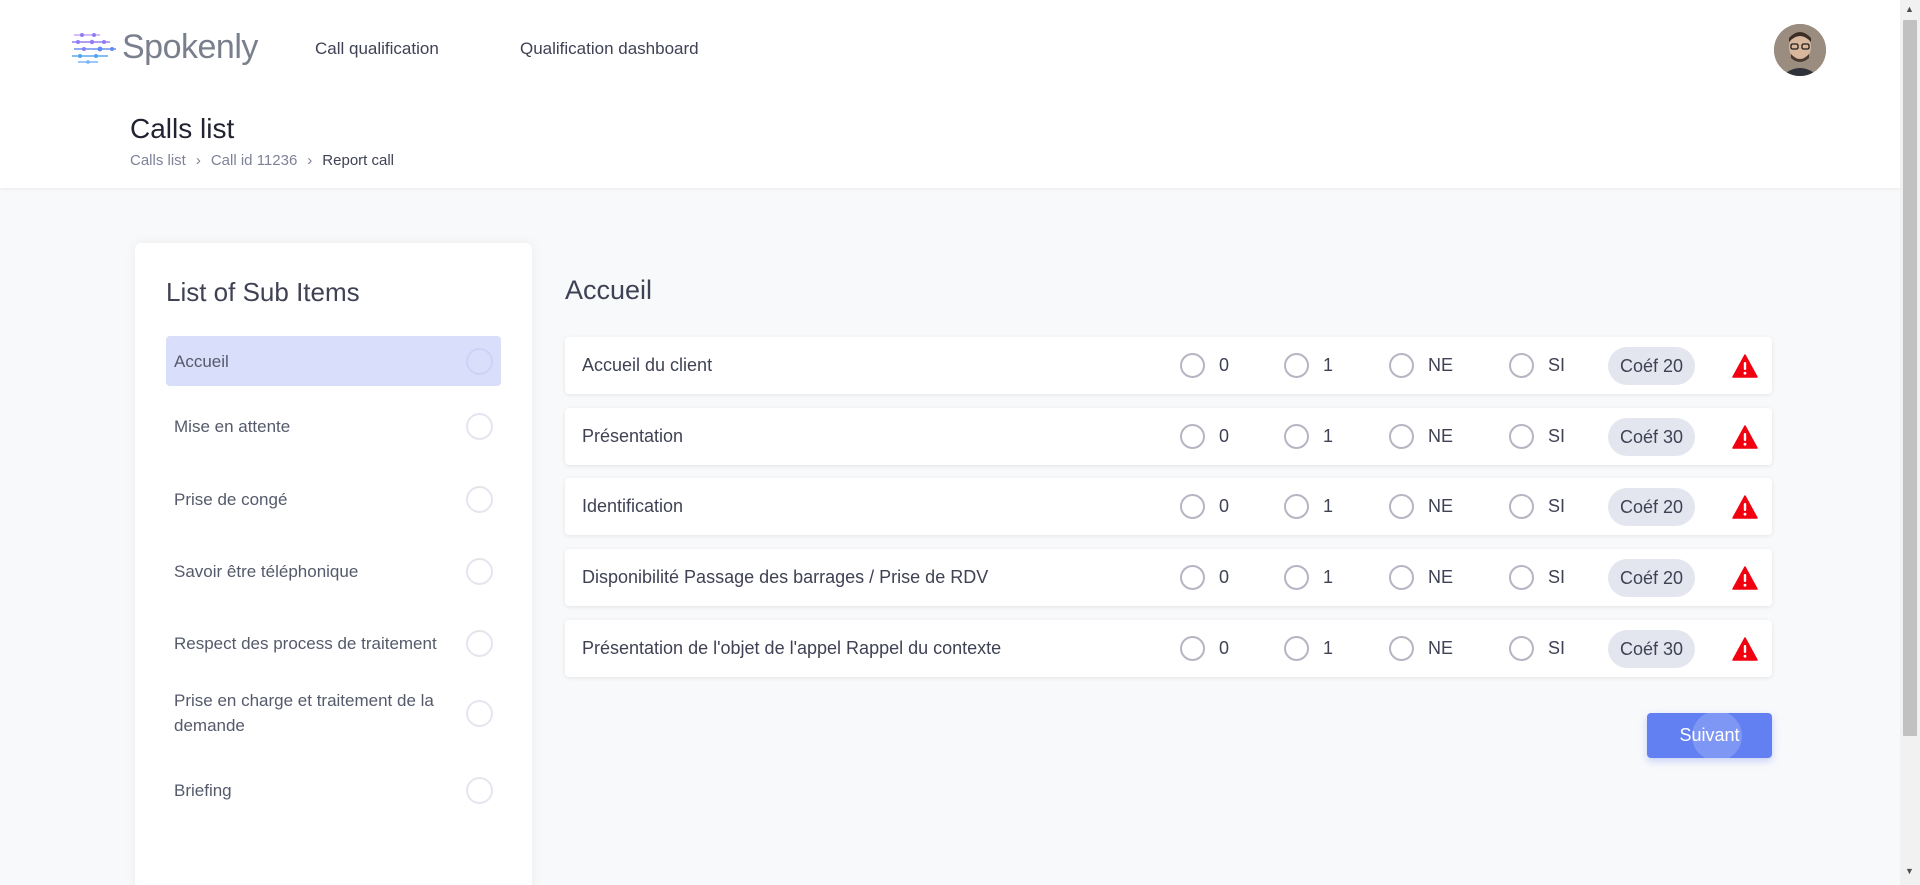  I want to click on sub-item-label: Prise de congé, so click(231, 499).